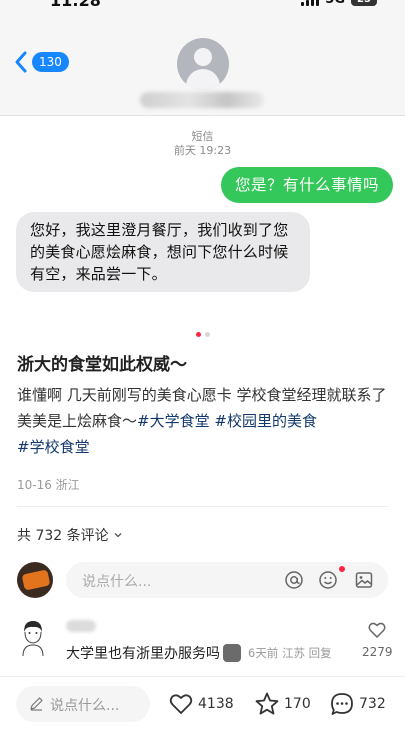  I want to click on hashtag-link: #校园里的美食, so click(265, 421).